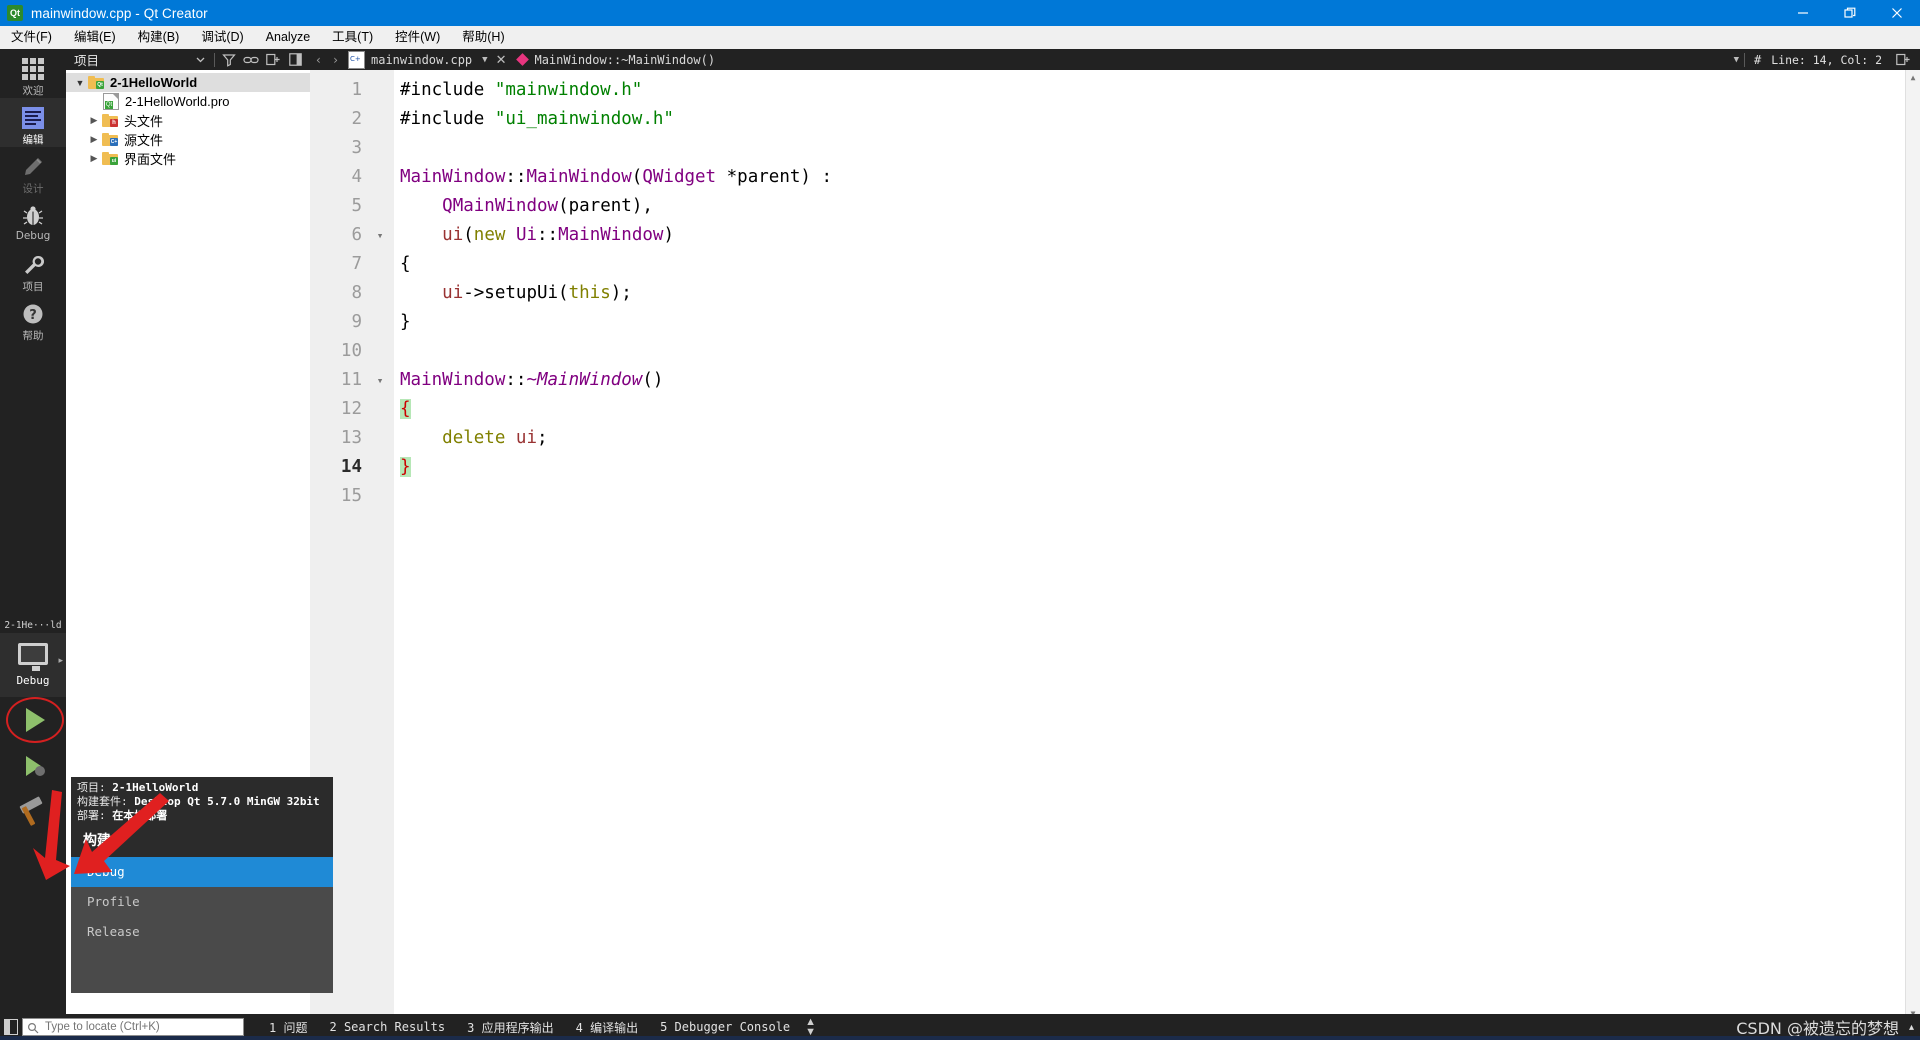 Image resolution: width=1920 pixels, height=1040 pixels. Describe the element at coordinates (188, 139) in the screenshot. I see `tree-item-sources: ▶ C+ 源文件` at that location.